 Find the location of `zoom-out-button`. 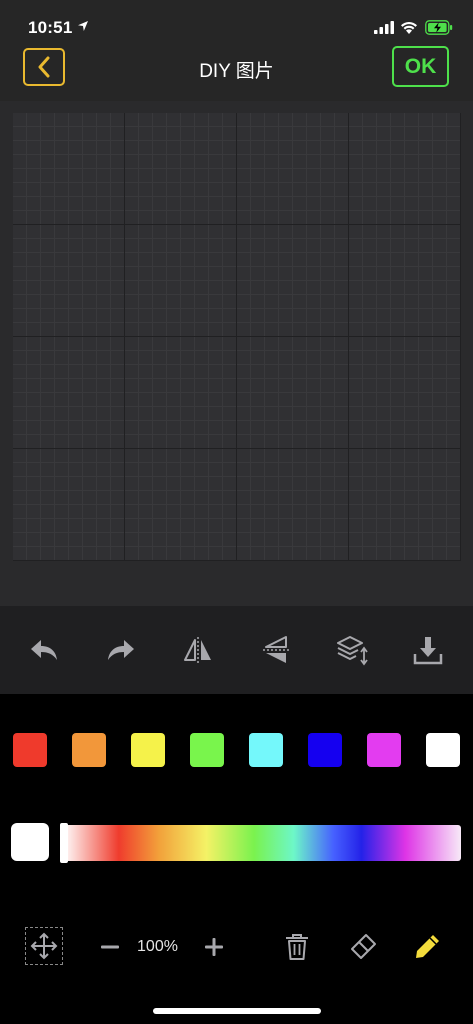

zoom-out-button is located at coordinates (110, 947).